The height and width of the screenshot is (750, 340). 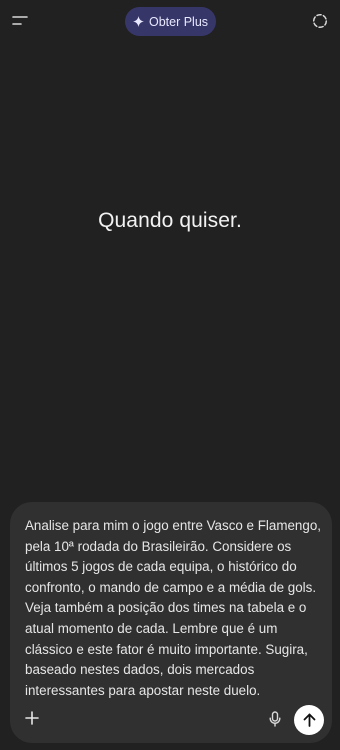 I want to click on microphone-icon, so click(x=275, y=719).